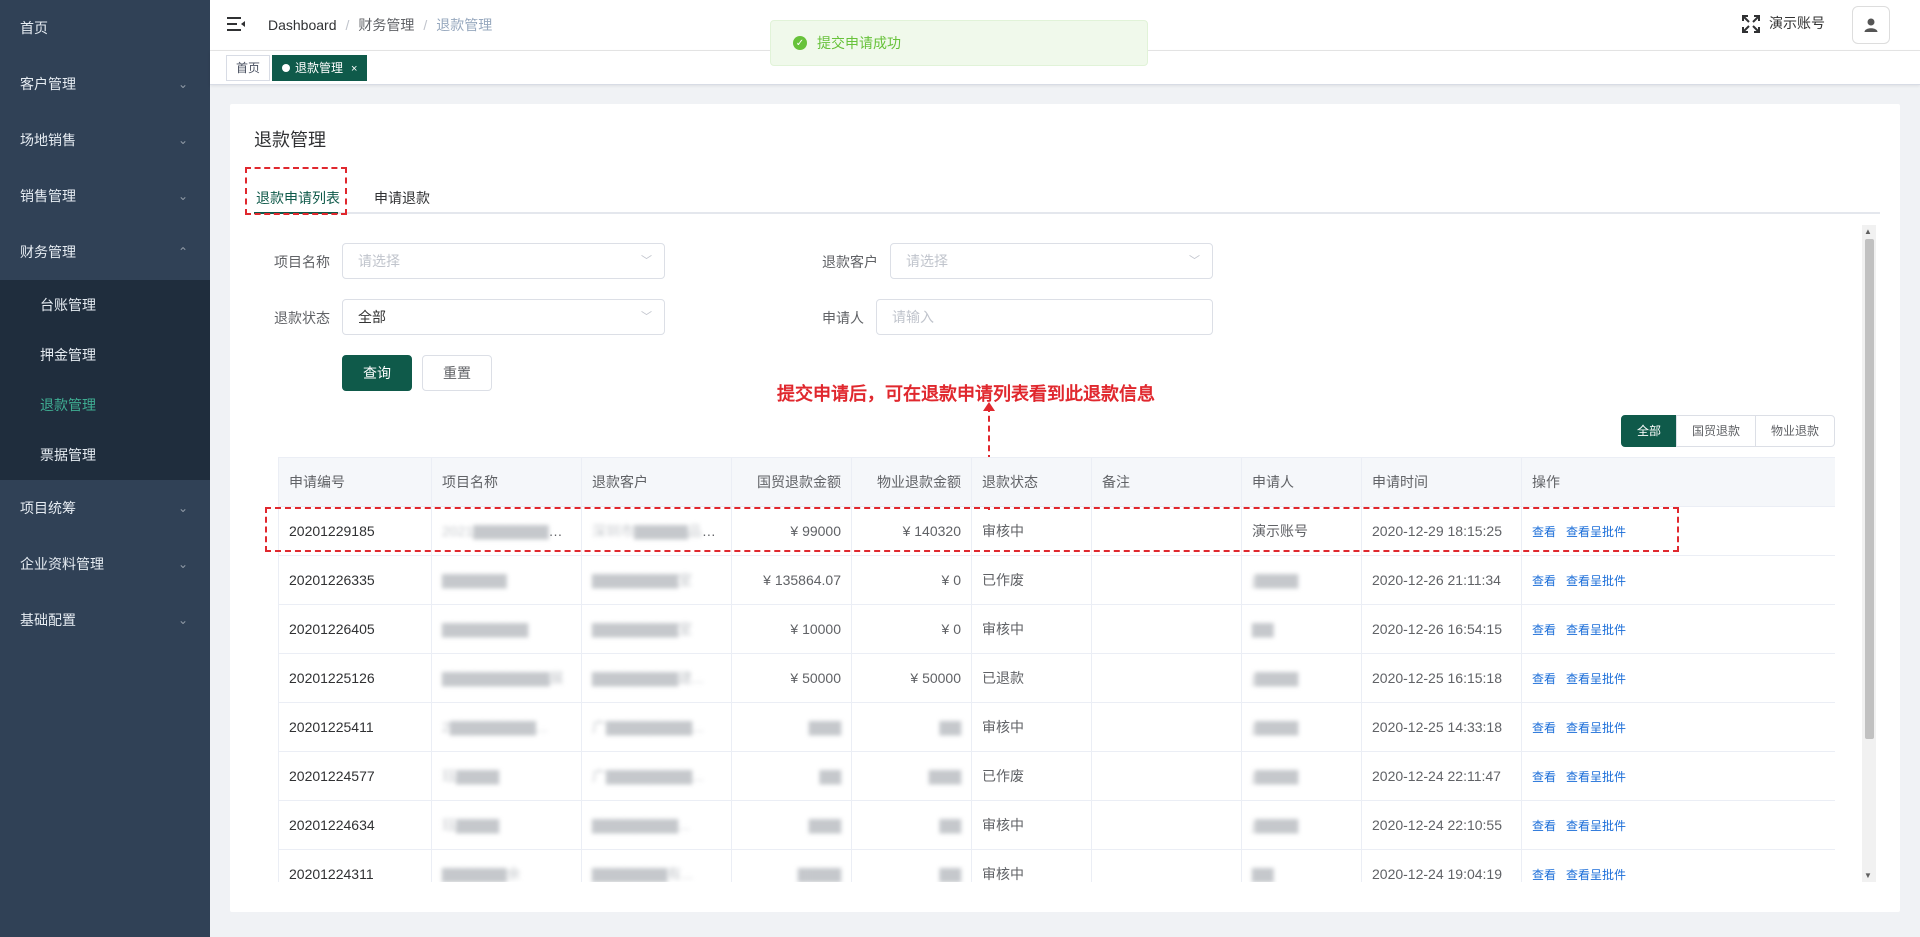 This screenshot has height=937, width=1920. What do you see at coordinates (1751, 24) in the screenshot?
I see `fullscreen-icon` at bounding box center [1751, 24].